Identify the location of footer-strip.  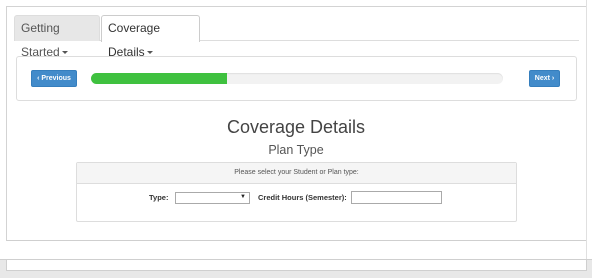
(296, 268).